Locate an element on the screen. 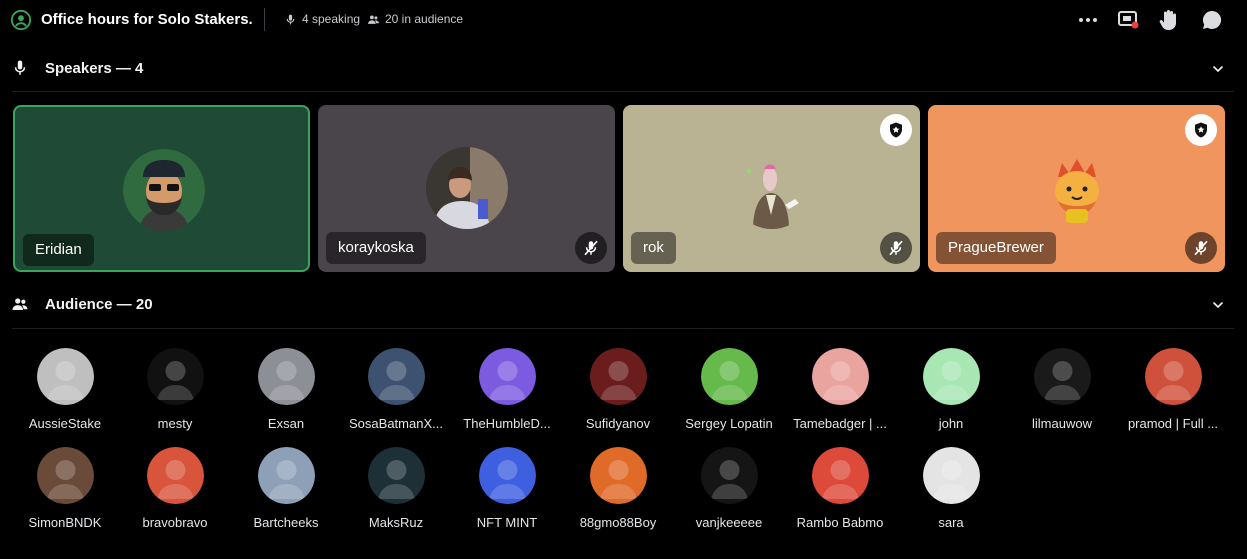  header-divider is located at coordinates (264, 19).